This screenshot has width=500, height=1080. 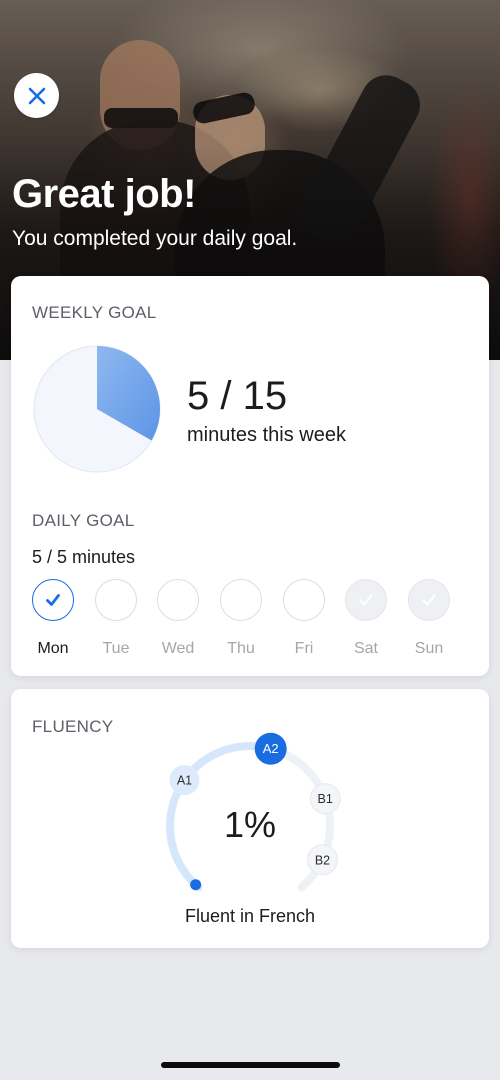 What do you see at coordinates (83, 520) in the screenshot?
I see `daily-goal-label: DAILY GOAL` at bounding box center [83, 520].